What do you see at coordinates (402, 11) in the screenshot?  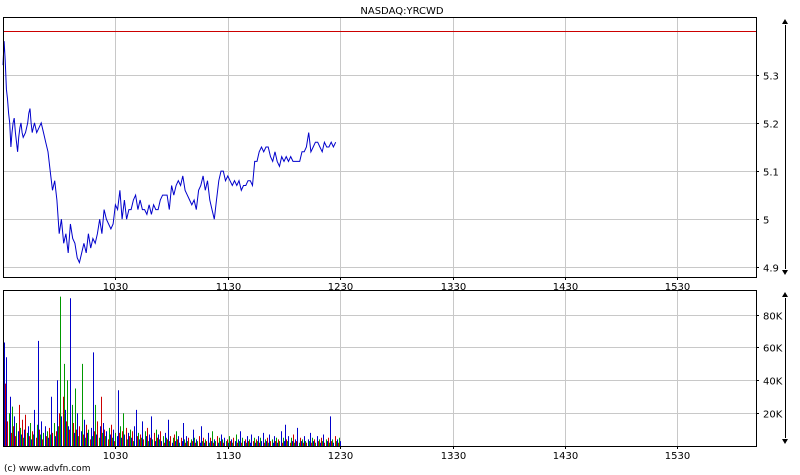 I see `chart-title: NASDAQ:YRCWD` at bounding box center [402, 11].